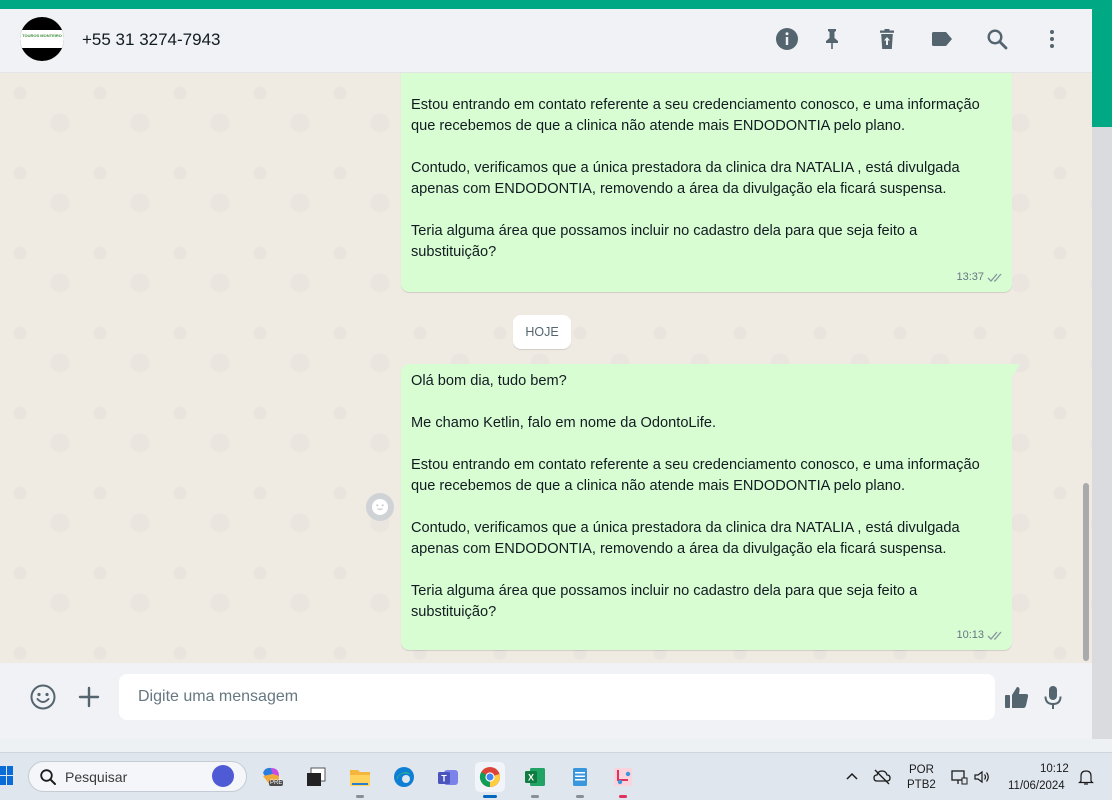 This screenshot has height=800, width=1112. Describe the element at coordinates (787, 39) in the screenshot. I see `info-icon` at that location.